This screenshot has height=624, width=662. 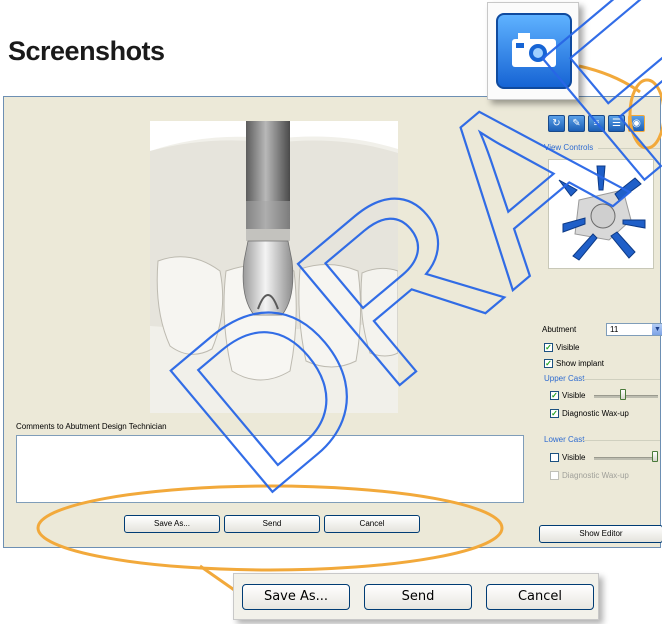 What do you see at coordinates (540, 597) in the screenshot?
I see `cancel-button-zoom: Cancel` at bounding box center [540, 597].